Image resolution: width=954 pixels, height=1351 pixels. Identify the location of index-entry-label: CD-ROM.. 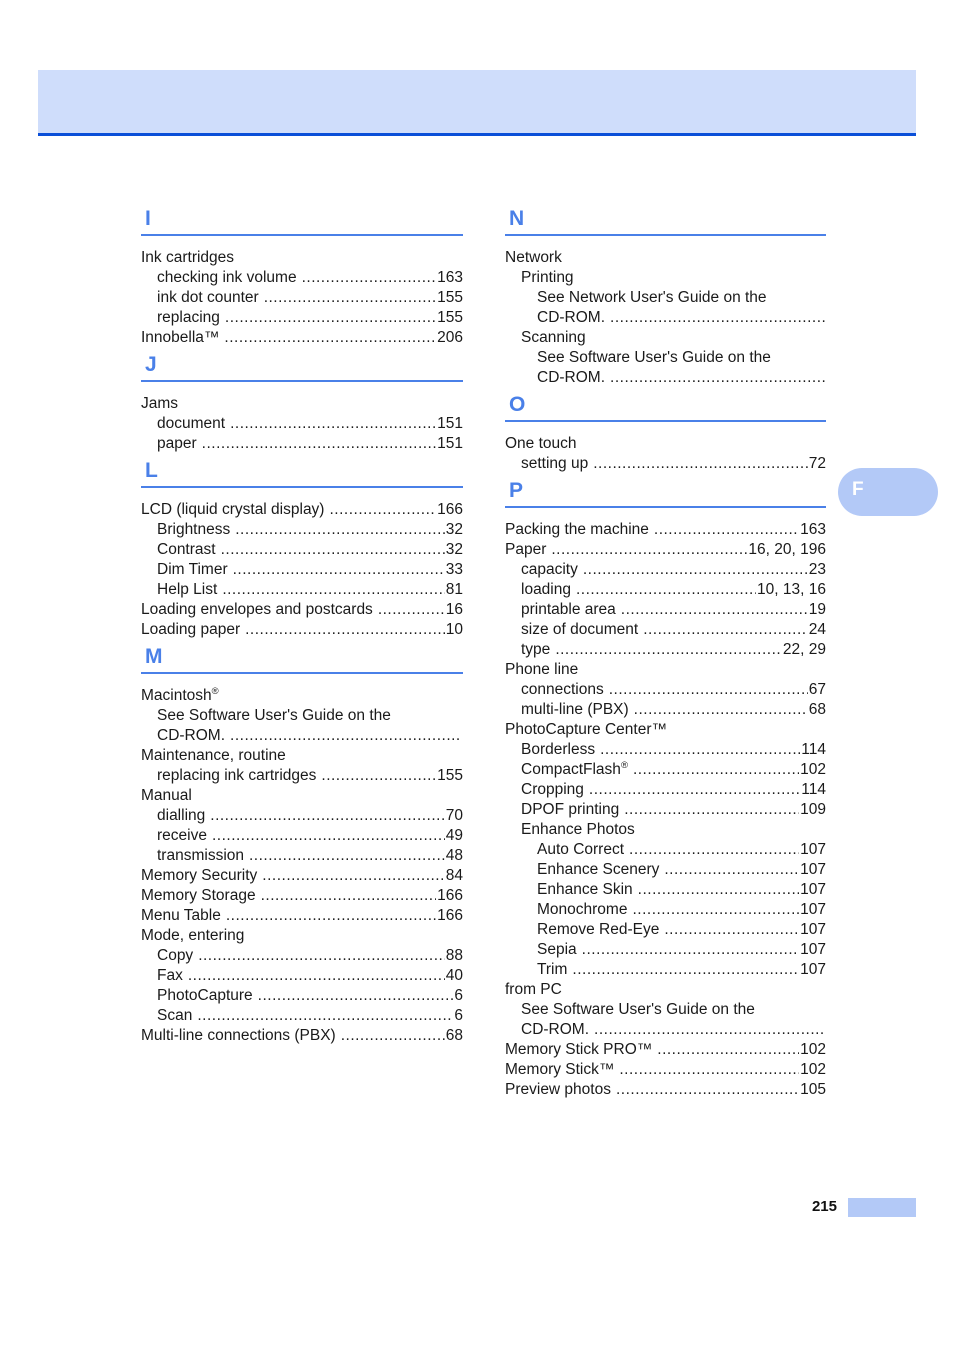
(571, 377).